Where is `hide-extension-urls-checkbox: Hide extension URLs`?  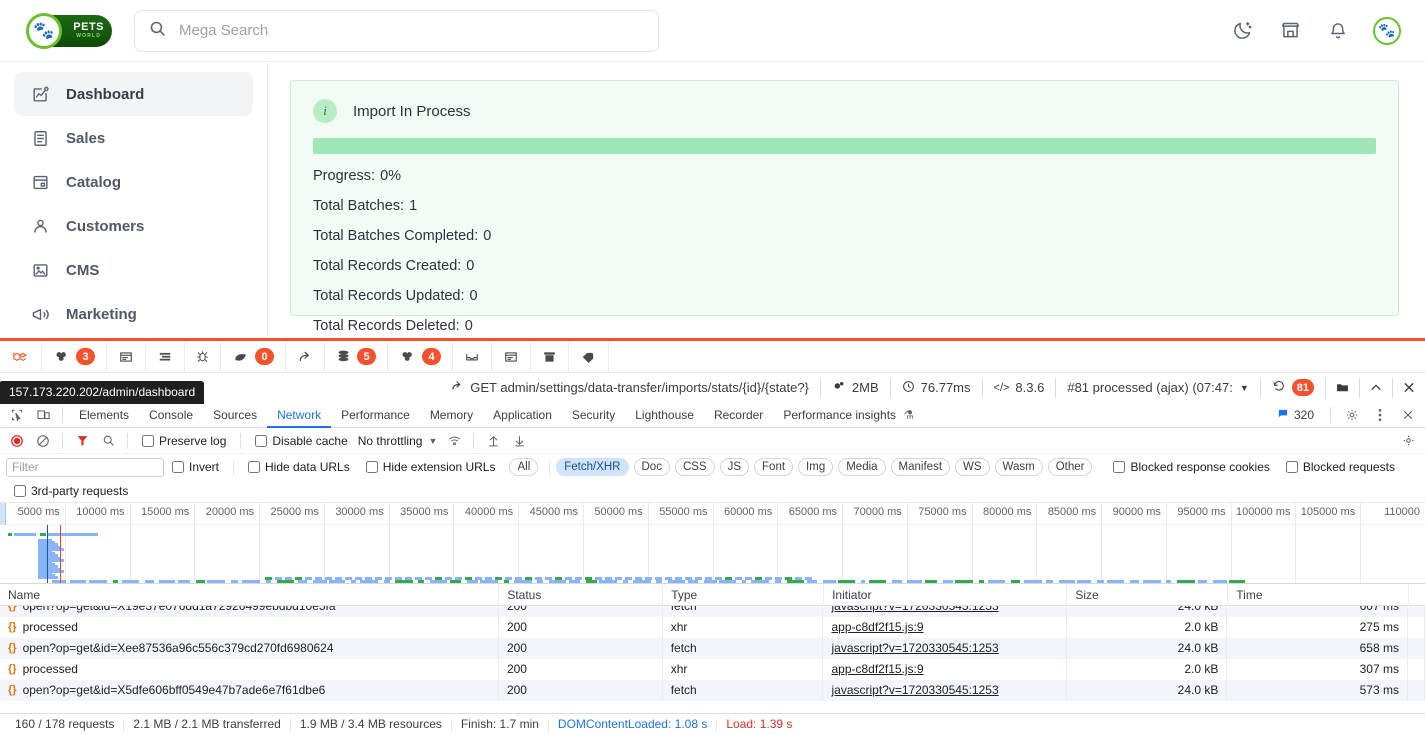
hide-extension-urls-checkbox: Hide extension URLs is located at coordinates (431, 467).